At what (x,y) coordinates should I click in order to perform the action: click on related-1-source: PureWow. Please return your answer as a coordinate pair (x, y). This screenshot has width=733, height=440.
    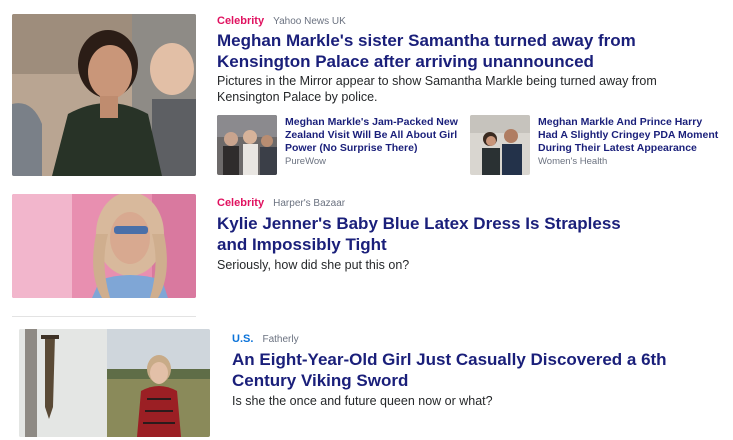
    Looking at the image, I should click on (306, 161).